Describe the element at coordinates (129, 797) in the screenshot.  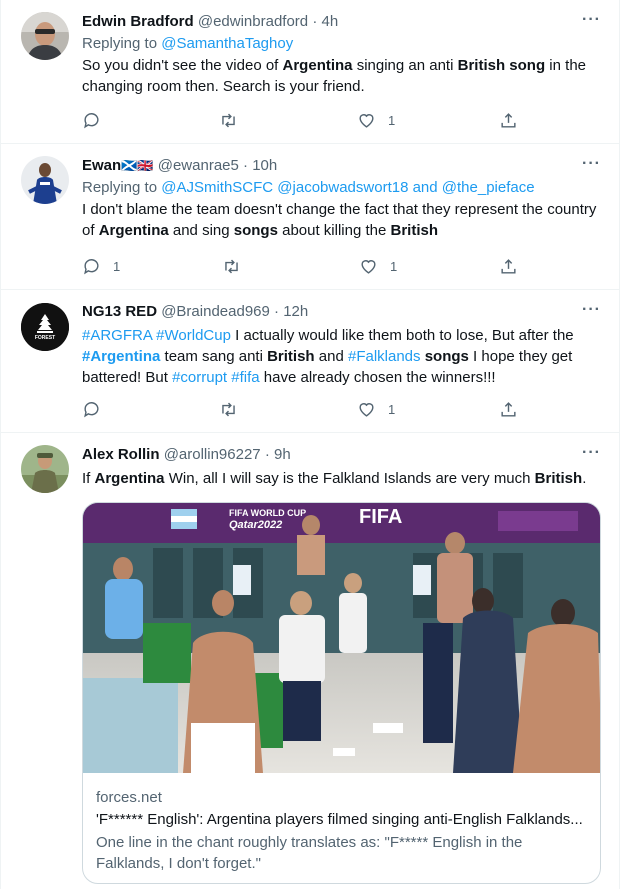
I see `card-domain: forces.net` at that location.